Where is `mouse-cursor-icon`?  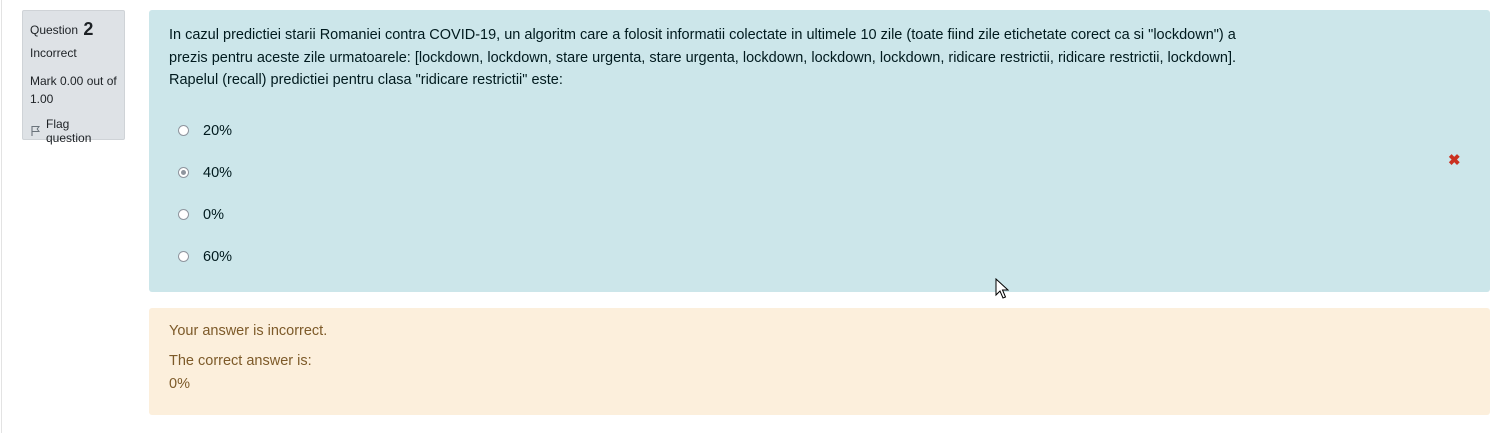 mouse-cursor-icon is located at coordinates (1002, 291).